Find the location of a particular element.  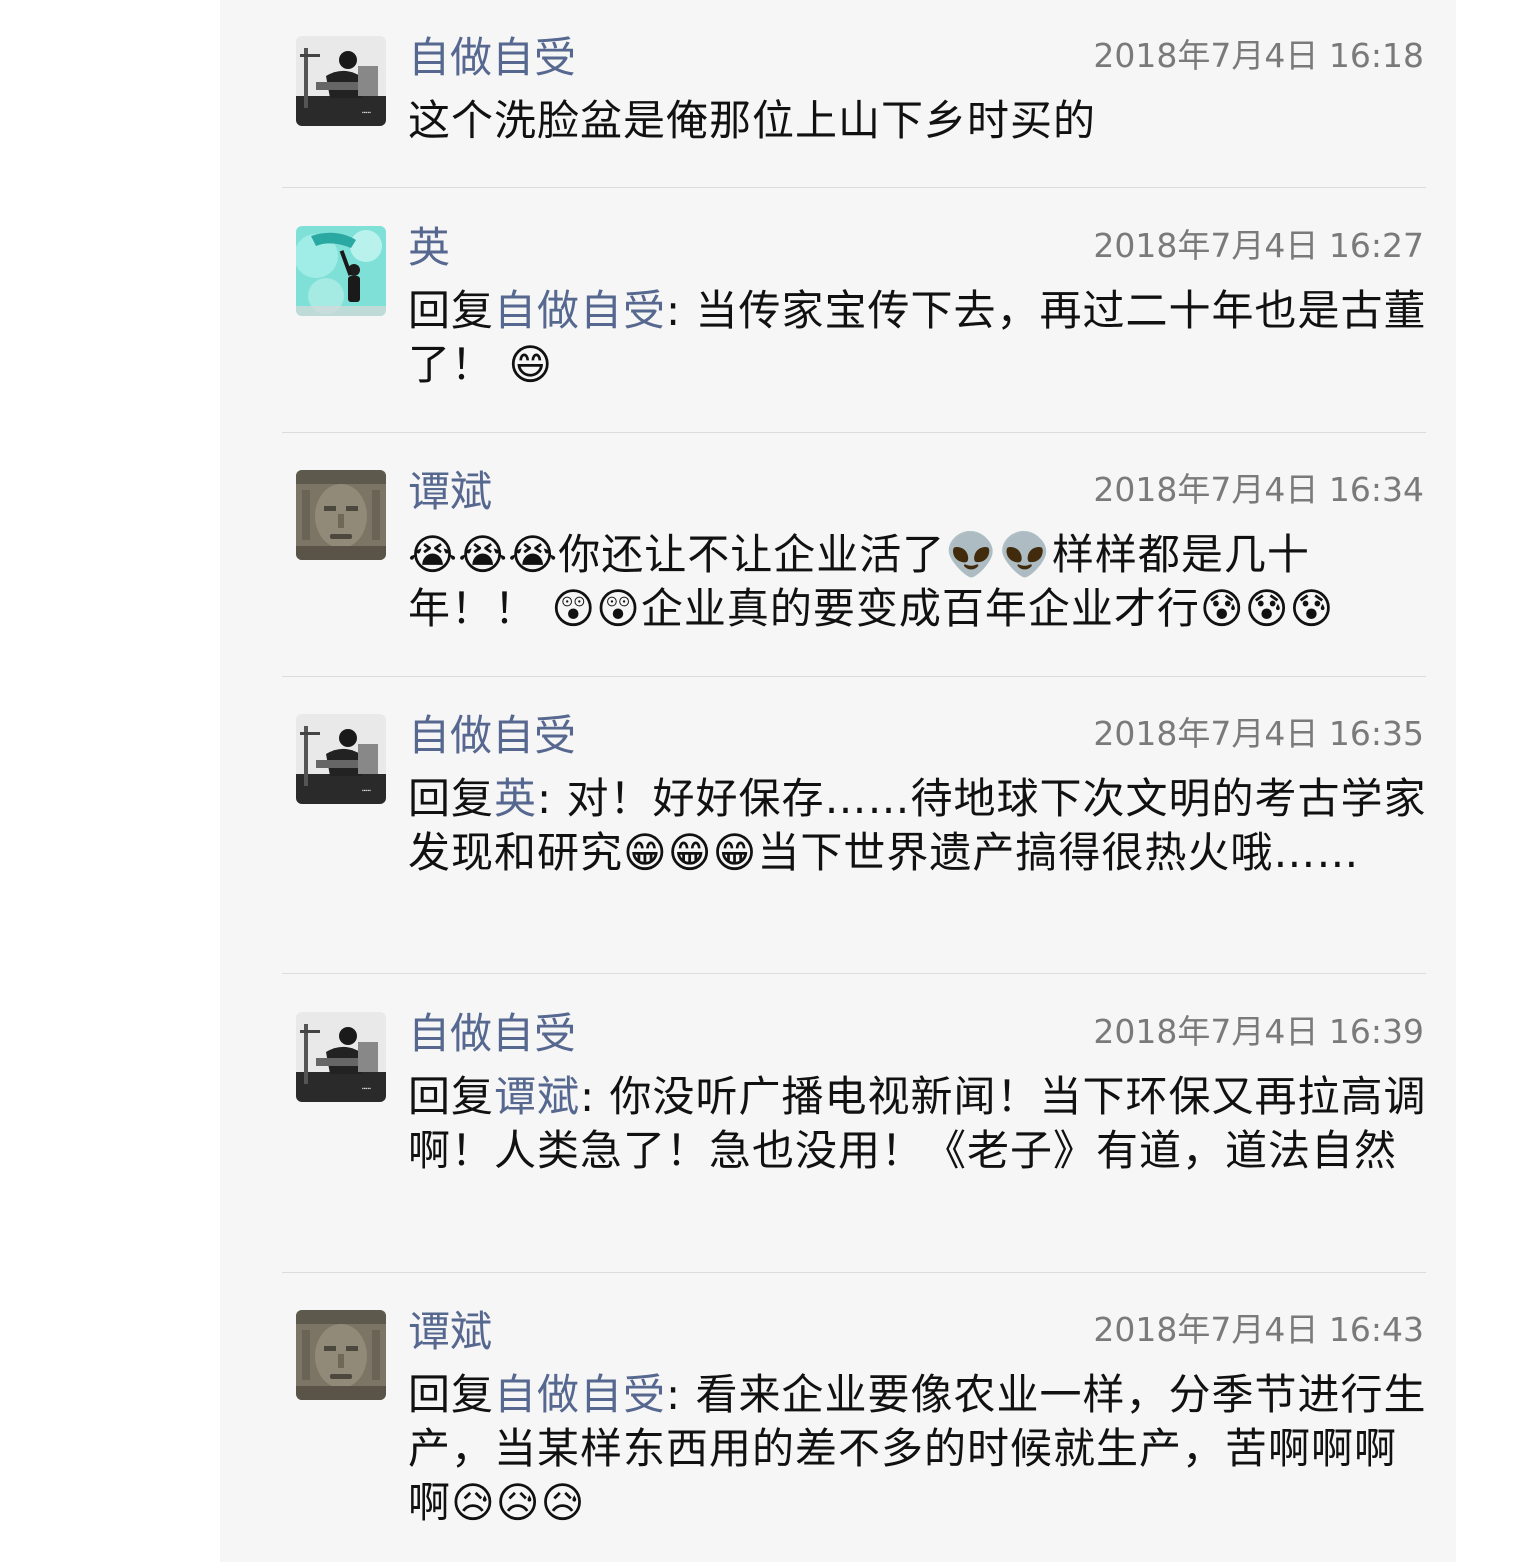

comment-time: 2018年7月4日 16:35 is located at coordinates (1258, 733).